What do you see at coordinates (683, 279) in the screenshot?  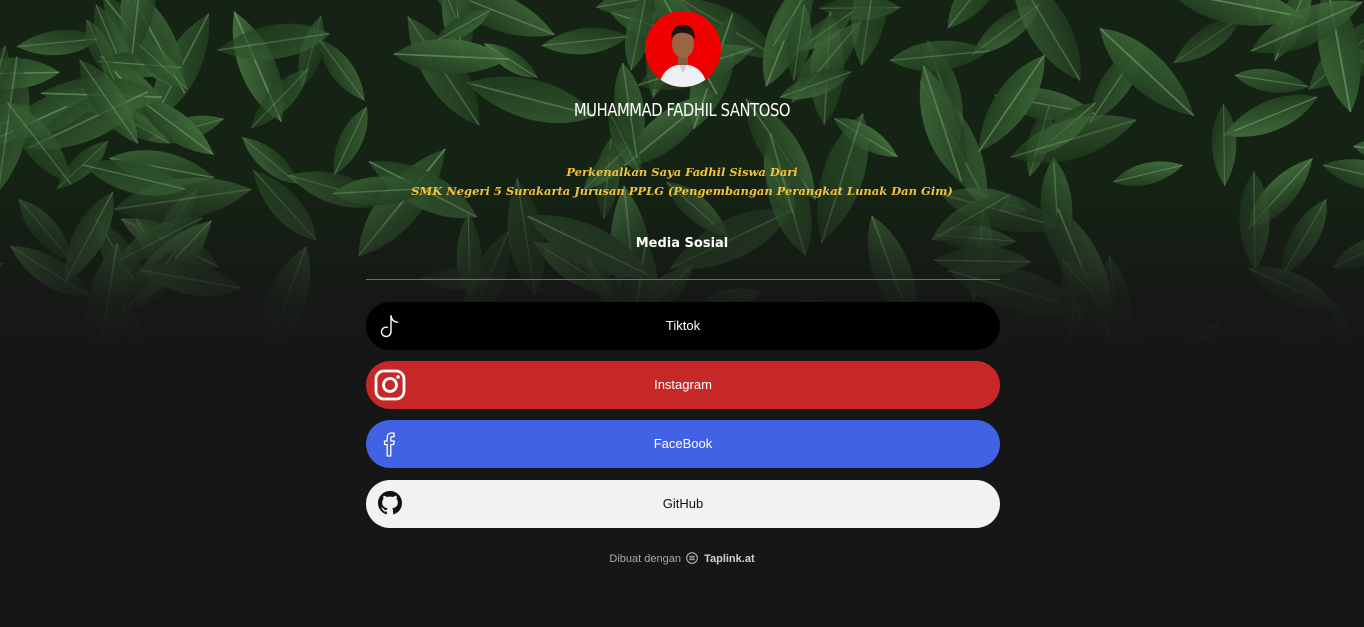 I see `divider` at bounding box center [683, 279].